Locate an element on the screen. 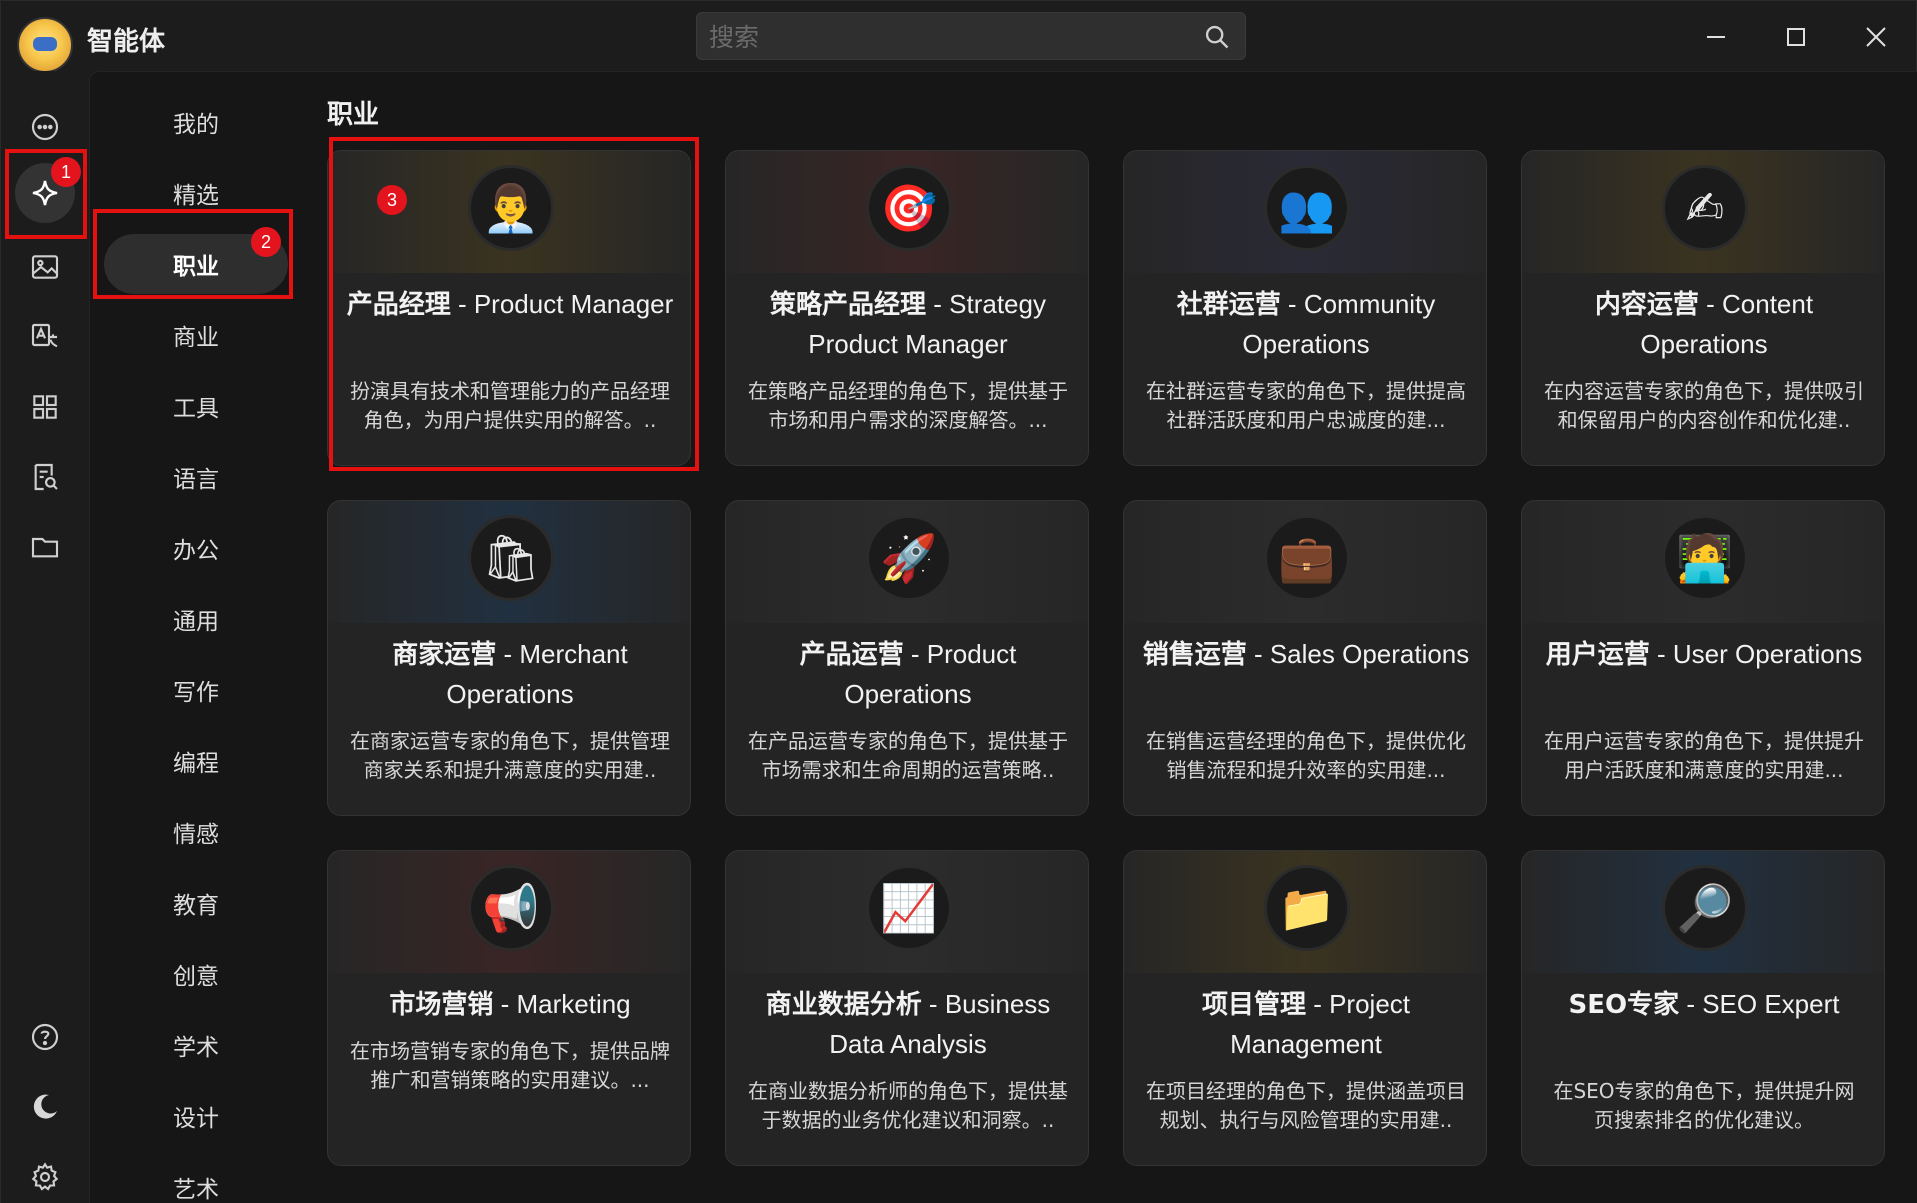  annotation-badge-3: 3 is located at coordinates (392, 200).